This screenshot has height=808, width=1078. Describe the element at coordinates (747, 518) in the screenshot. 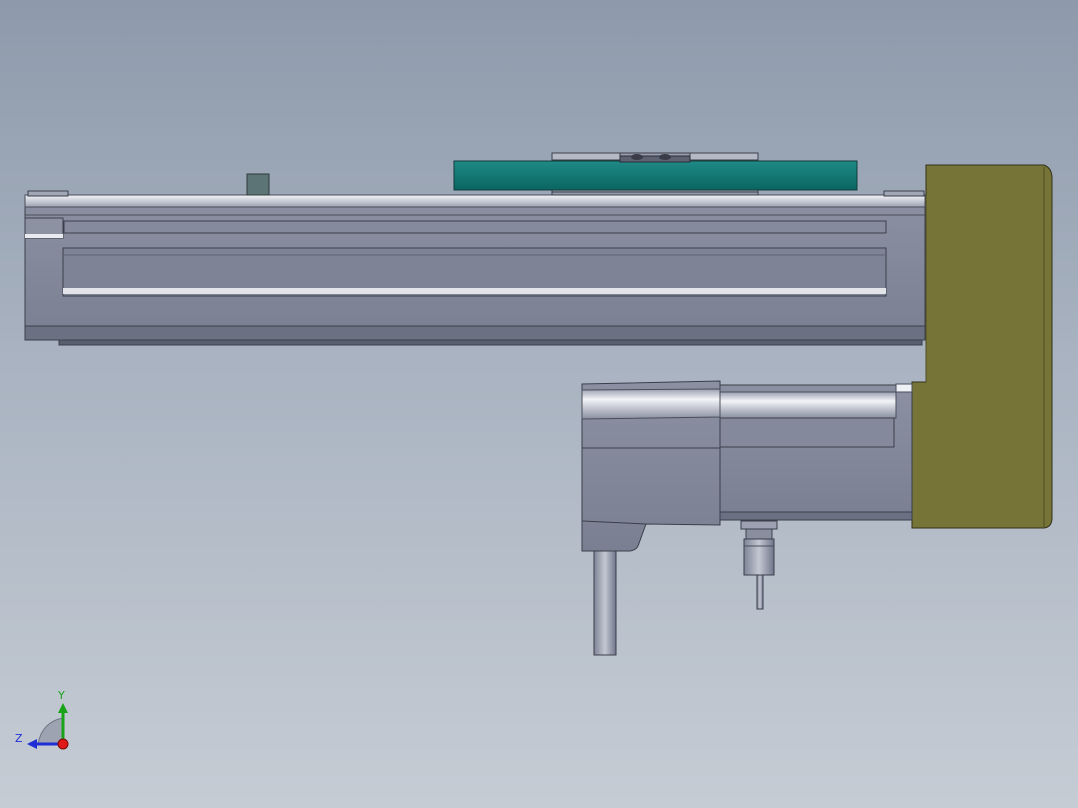

I see `lower-drive-module` at that location.